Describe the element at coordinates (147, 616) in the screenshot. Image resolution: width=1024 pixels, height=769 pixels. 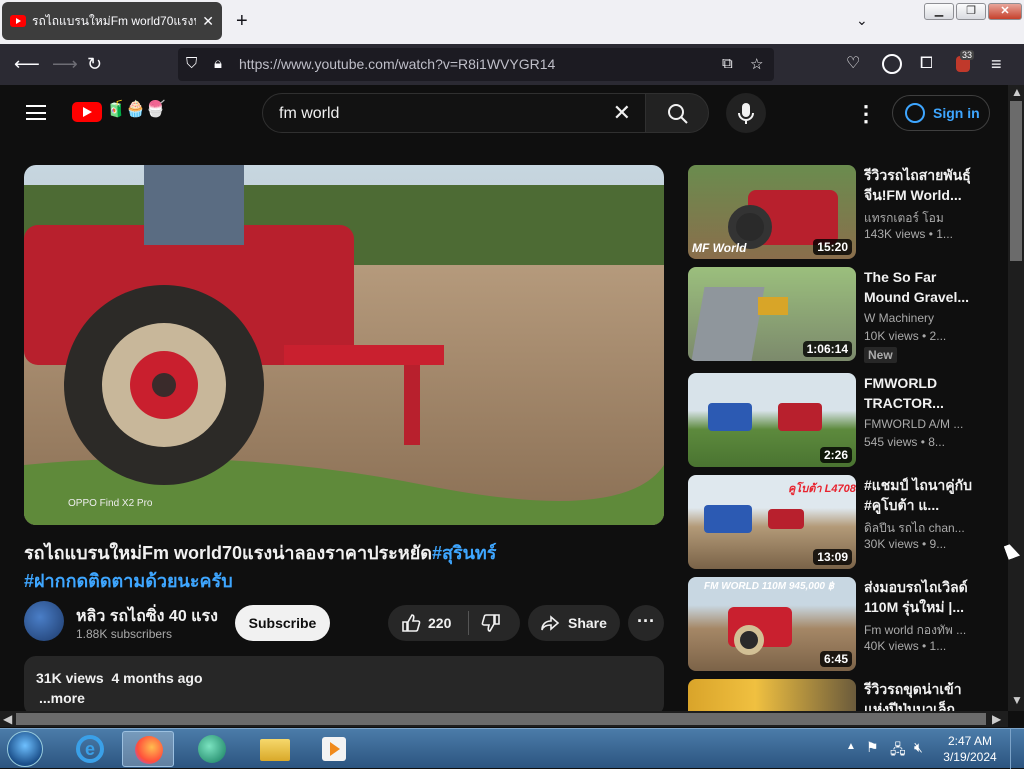
I see `channel-name: หลิว รถไถซิ่ง 40 แรง` at that location.